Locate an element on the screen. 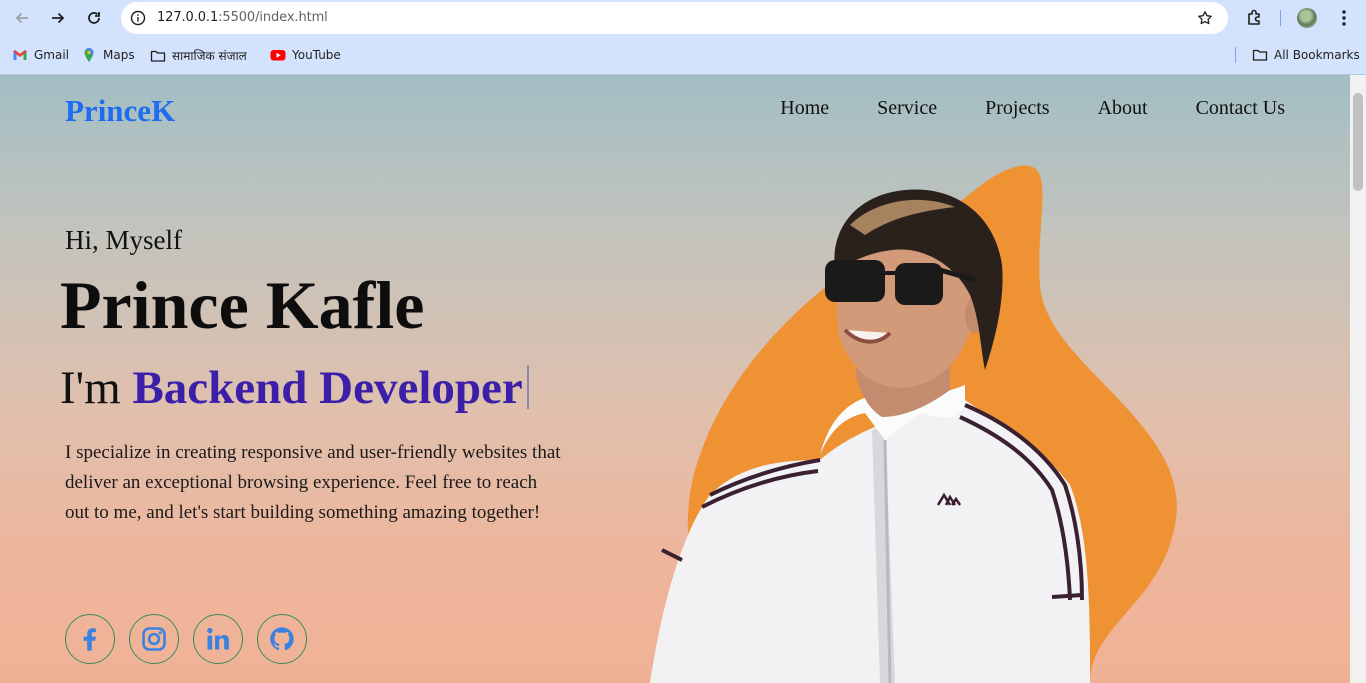  nav-contact-us: Contact Us is located at coordinates (1240, 108).